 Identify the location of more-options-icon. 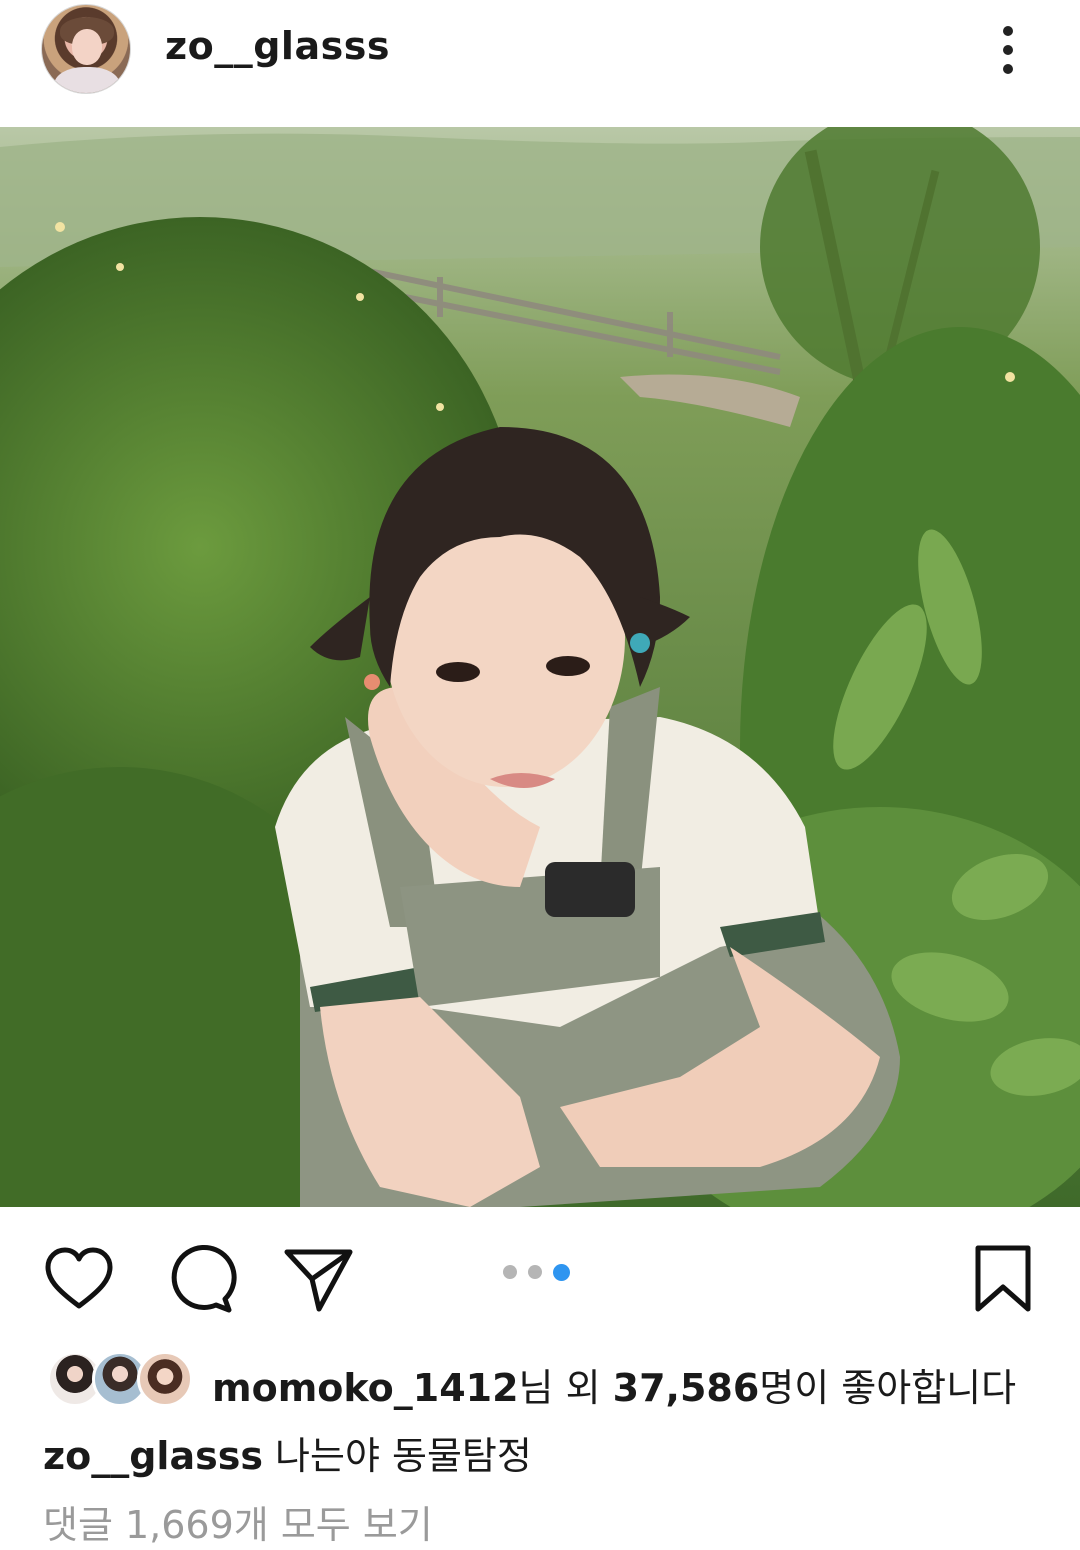
(1008, 50).